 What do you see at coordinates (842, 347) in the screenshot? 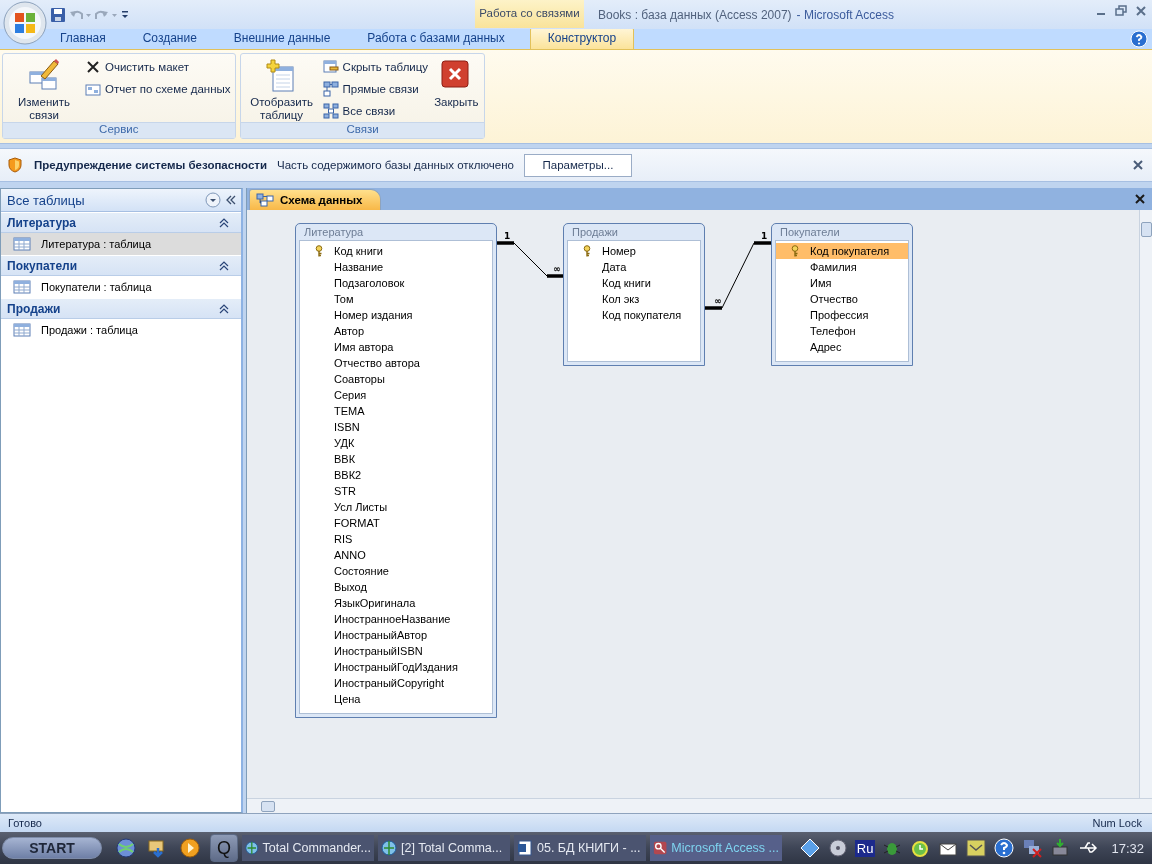
I see `field-row: Адрес` at bounding box center [842, 347].